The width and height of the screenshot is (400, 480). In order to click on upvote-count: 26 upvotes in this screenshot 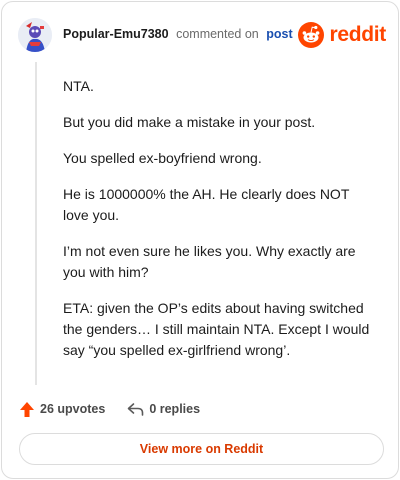, I will do `click(73, 409)`.